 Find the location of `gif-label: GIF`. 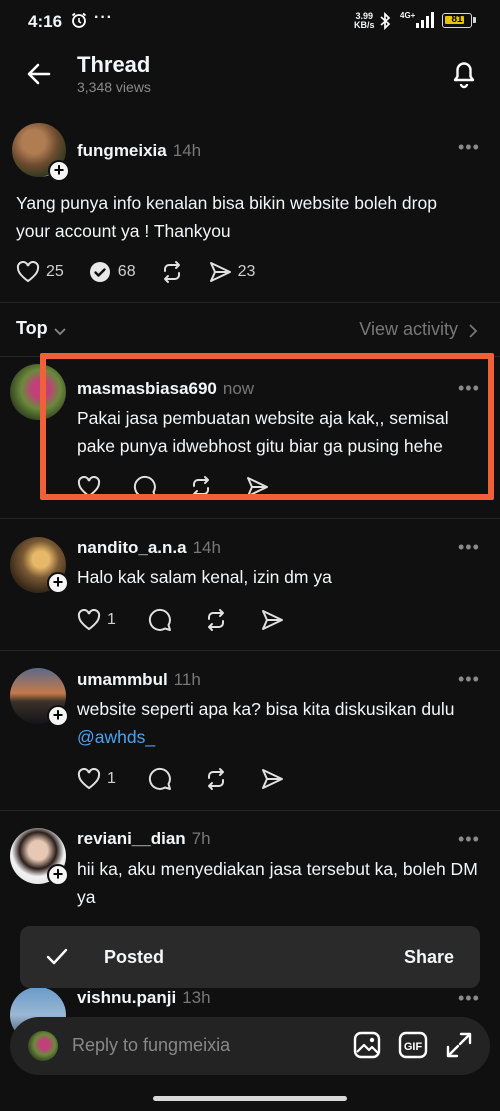

gif-label: GIF is located at coordinates (413, 1047).